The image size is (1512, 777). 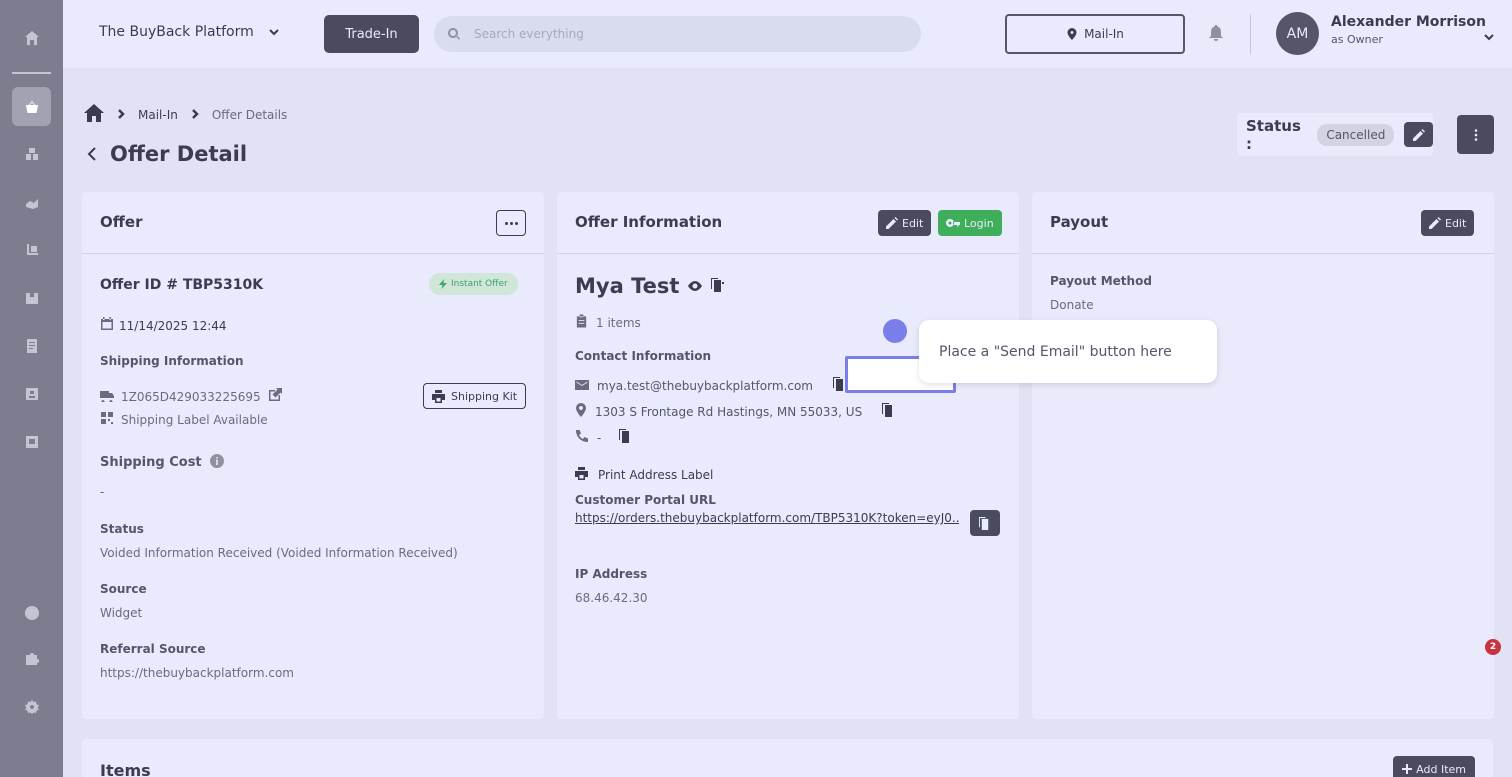 I want to click on copy-url-button, so click(x=985, y=523).